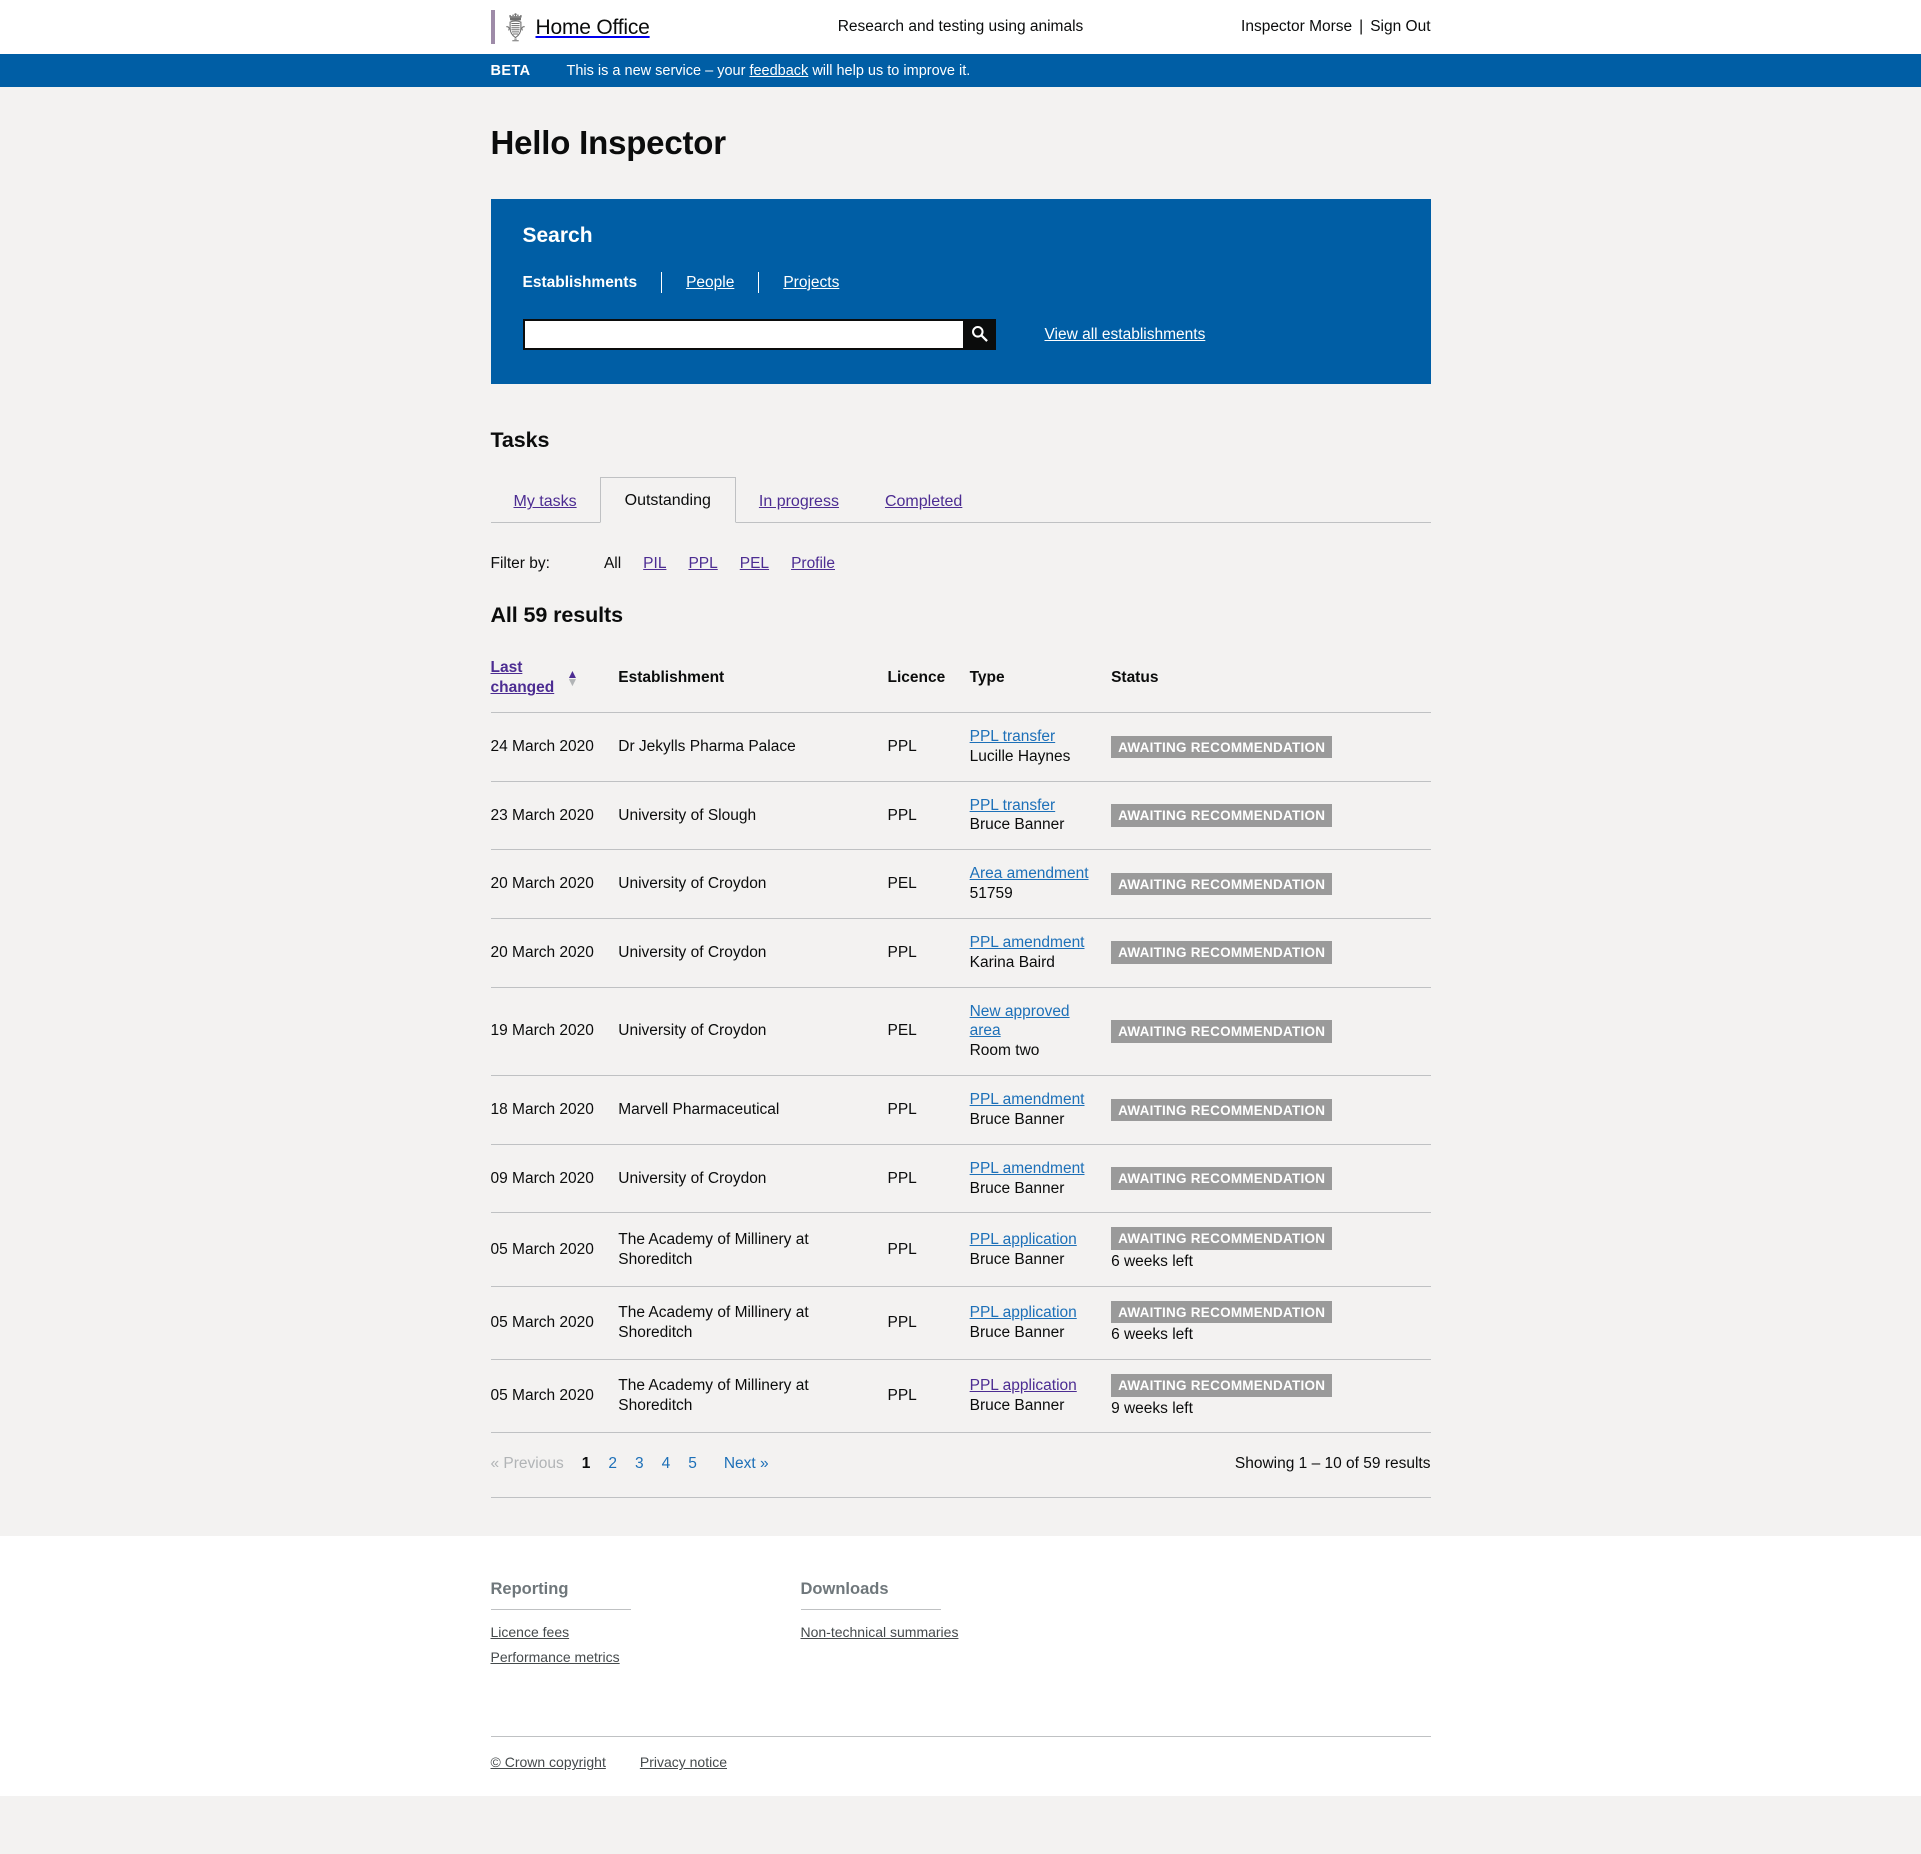  What do you see at coordinates (880, 1632) in the screenshot?
I see `footer-link-non-technical-summaries: Non-technical summaries` at bounding box center [880, 1632].